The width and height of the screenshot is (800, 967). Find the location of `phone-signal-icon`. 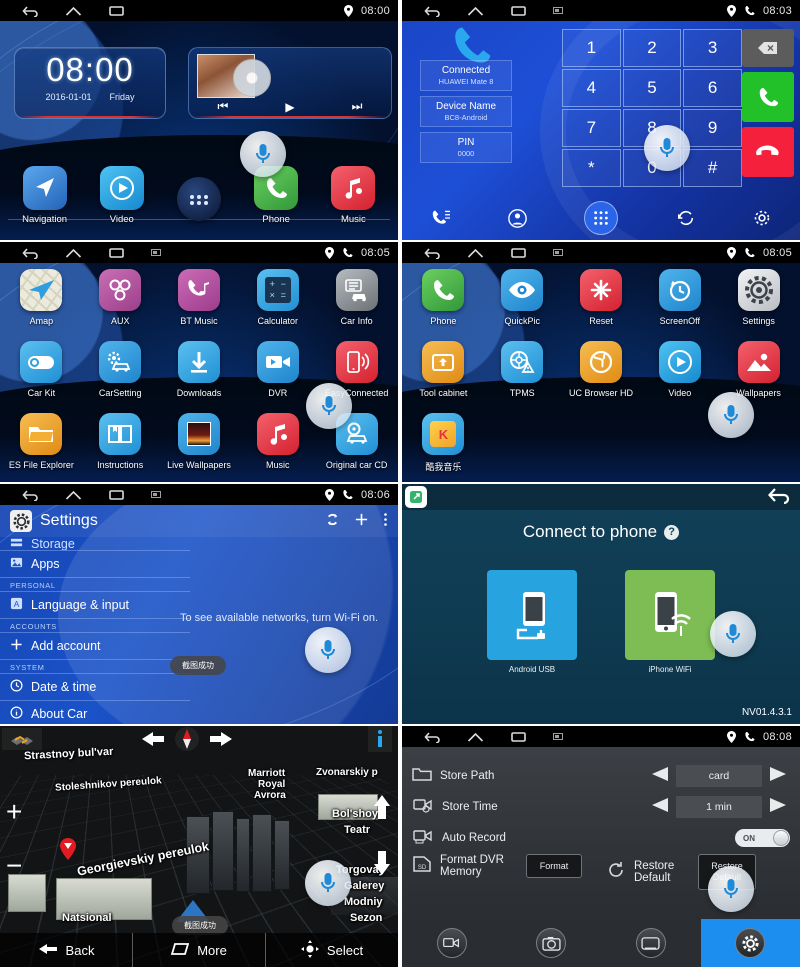

phone-signal-icon is located at coordinates (356, 362).